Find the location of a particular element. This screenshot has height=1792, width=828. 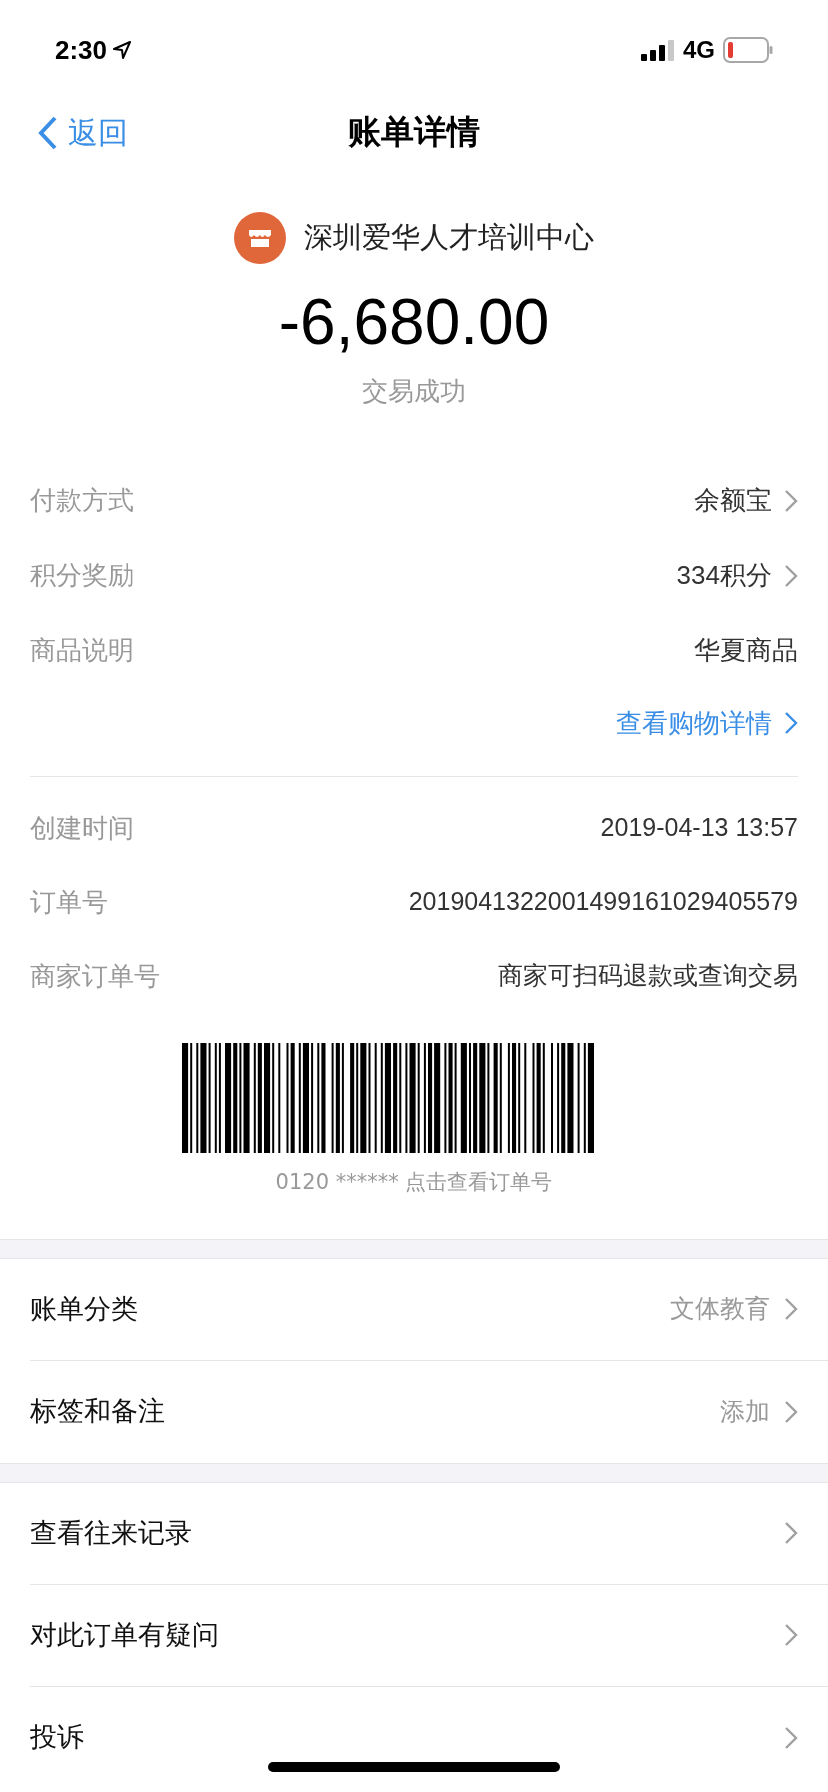

list-row: 对此订单有疑问 is located at coordinates (429, 1635).